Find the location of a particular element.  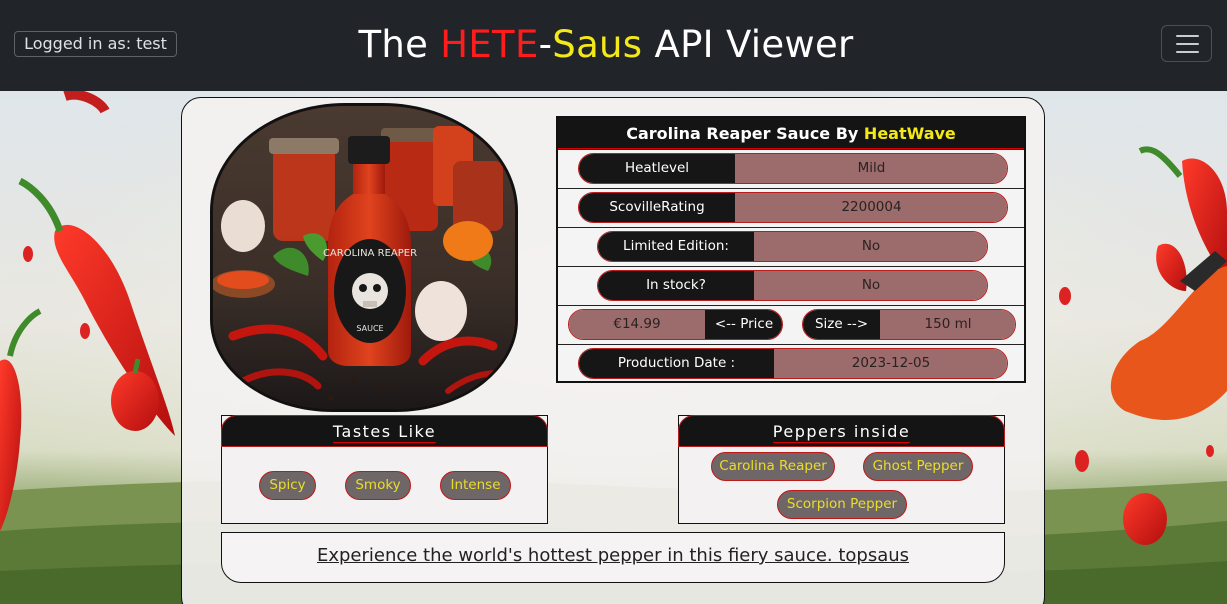

heatlevel-row: Heatlevel Mild is located at coordinates (791, 168).